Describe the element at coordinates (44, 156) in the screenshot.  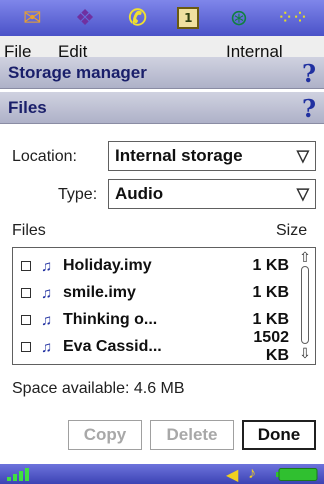
I see `location-label: Location:` at that location.